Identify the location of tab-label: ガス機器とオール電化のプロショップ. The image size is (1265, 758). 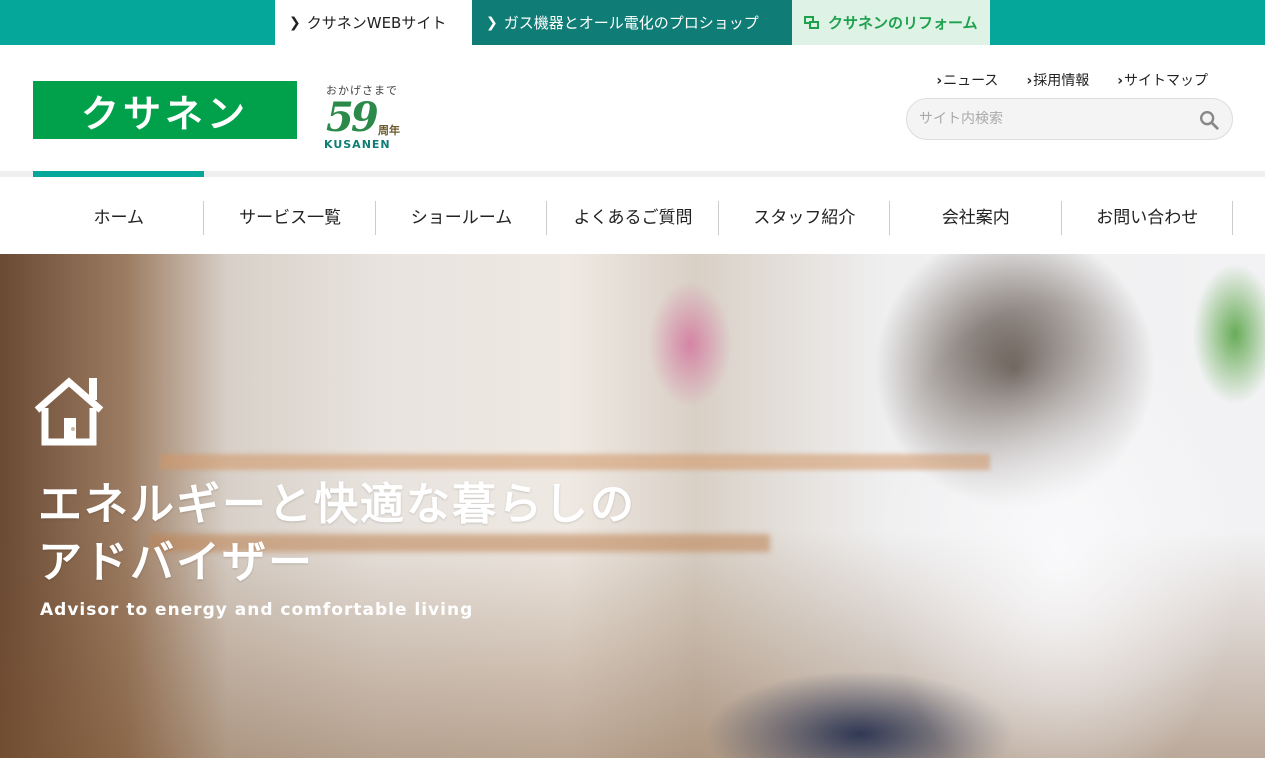
(631, 23).